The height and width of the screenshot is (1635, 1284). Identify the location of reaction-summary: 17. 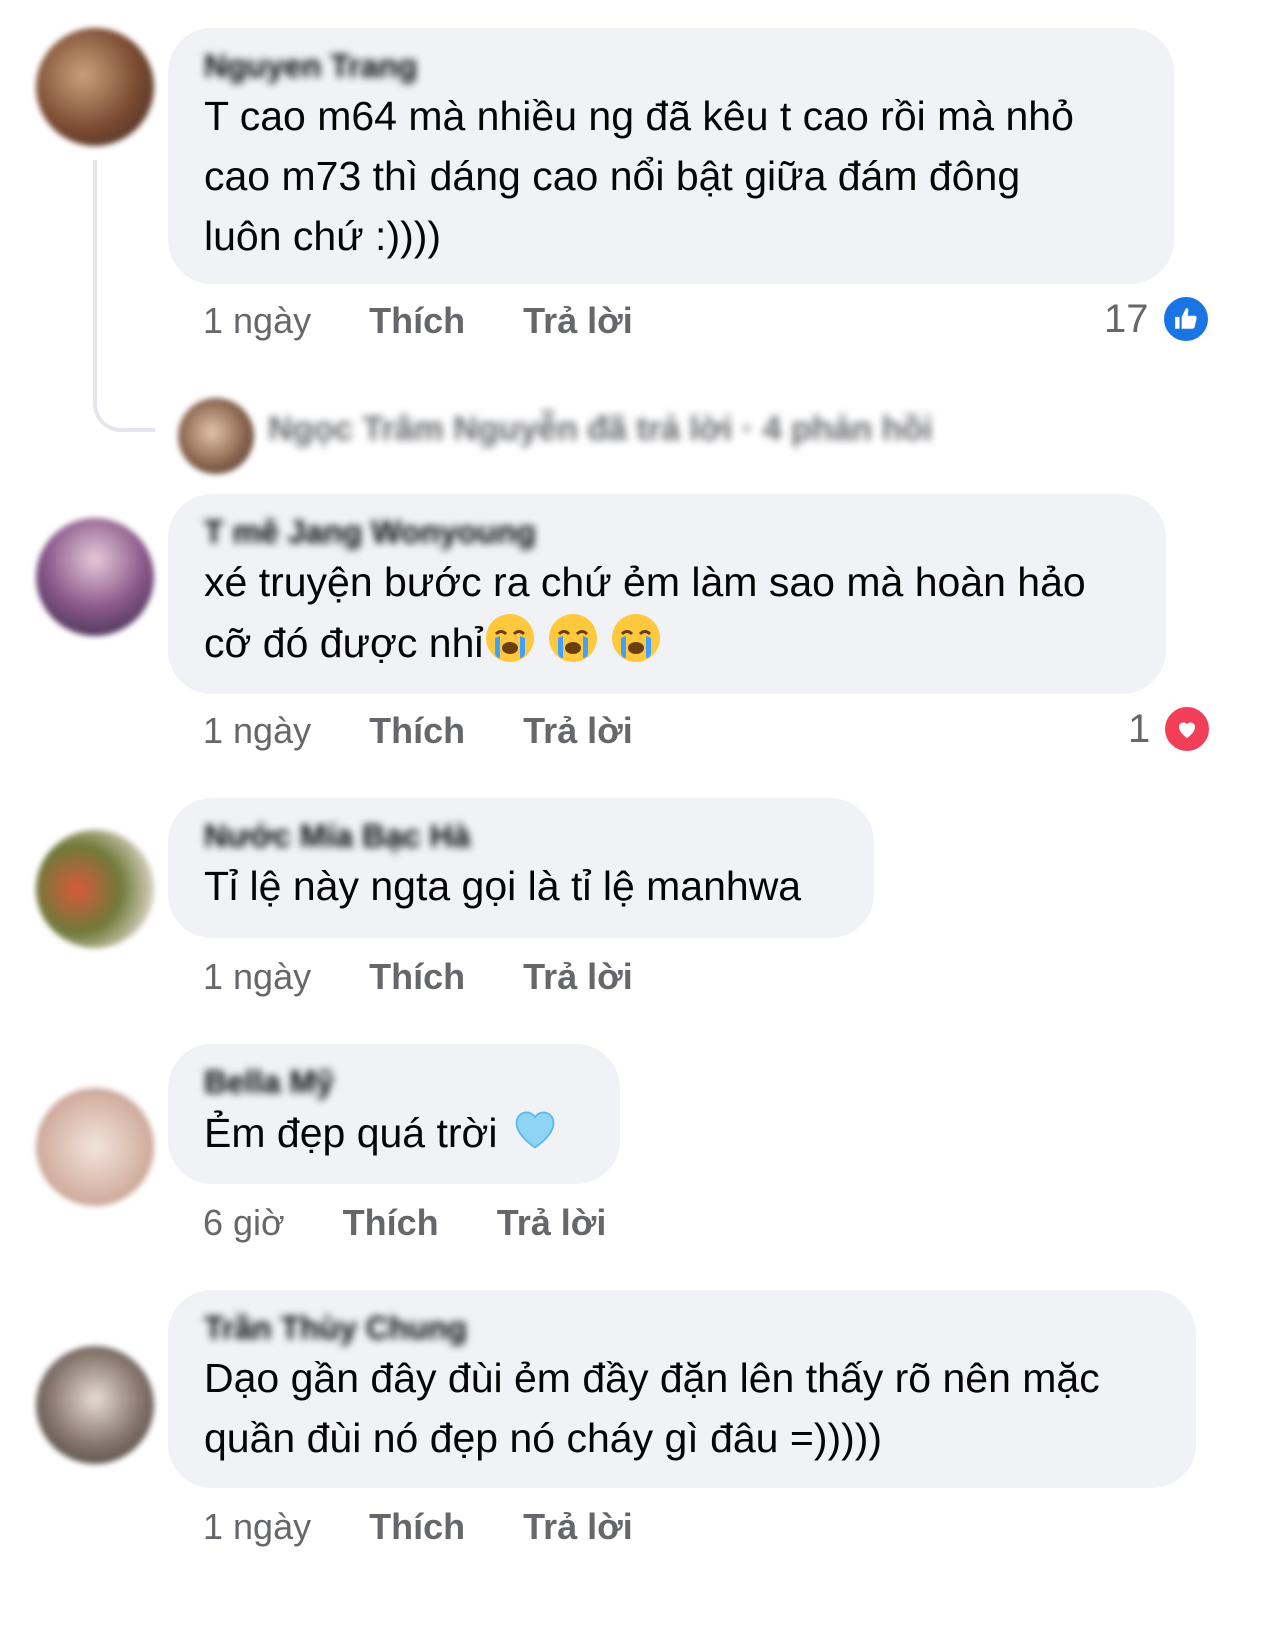
(1157, 319).